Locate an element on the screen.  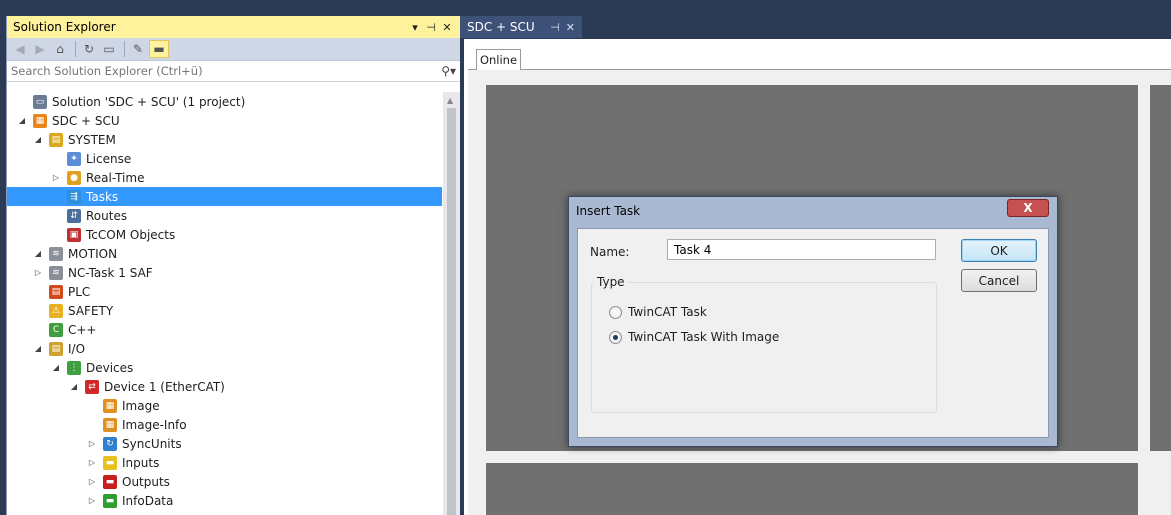
tree-item: ▤ PLC is located at coordinates (224, 291).